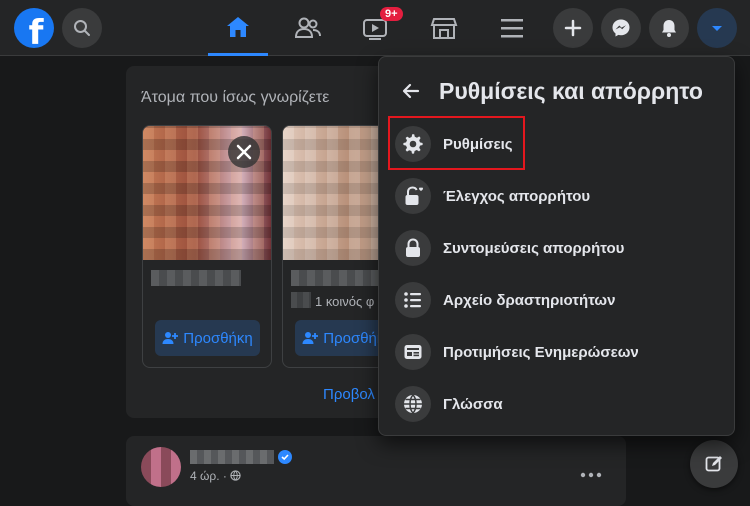 This screenshot has width=750, height=506. Describe the element at coordinates (571, 90) in the screenshot. I see `menu-title: Ρυθμίσεις και απόρρητο` at that location.